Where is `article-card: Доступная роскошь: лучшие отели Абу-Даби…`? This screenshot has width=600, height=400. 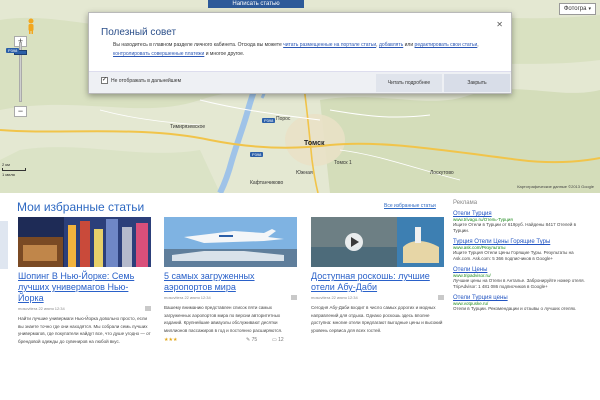 article-card: Доступная роскошь: лучшие отели Абу-Даби… is located at coordinates (377, 275).